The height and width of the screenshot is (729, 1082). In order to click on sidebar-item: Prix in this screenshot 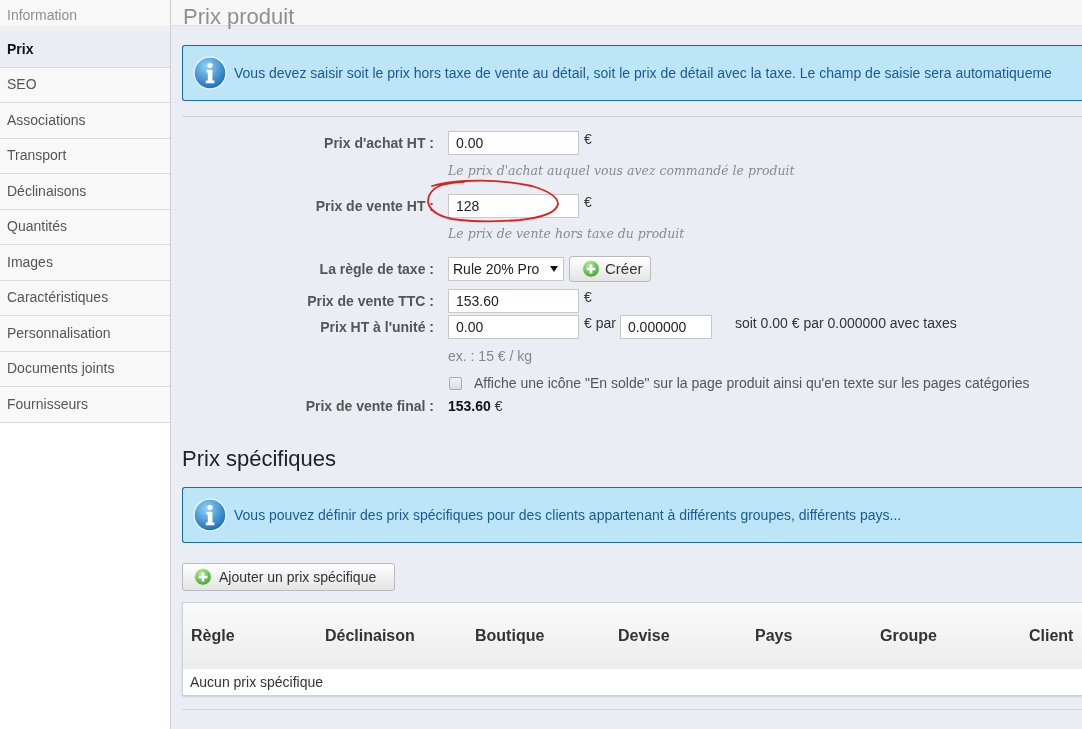, I will do `click(85, 50)`.